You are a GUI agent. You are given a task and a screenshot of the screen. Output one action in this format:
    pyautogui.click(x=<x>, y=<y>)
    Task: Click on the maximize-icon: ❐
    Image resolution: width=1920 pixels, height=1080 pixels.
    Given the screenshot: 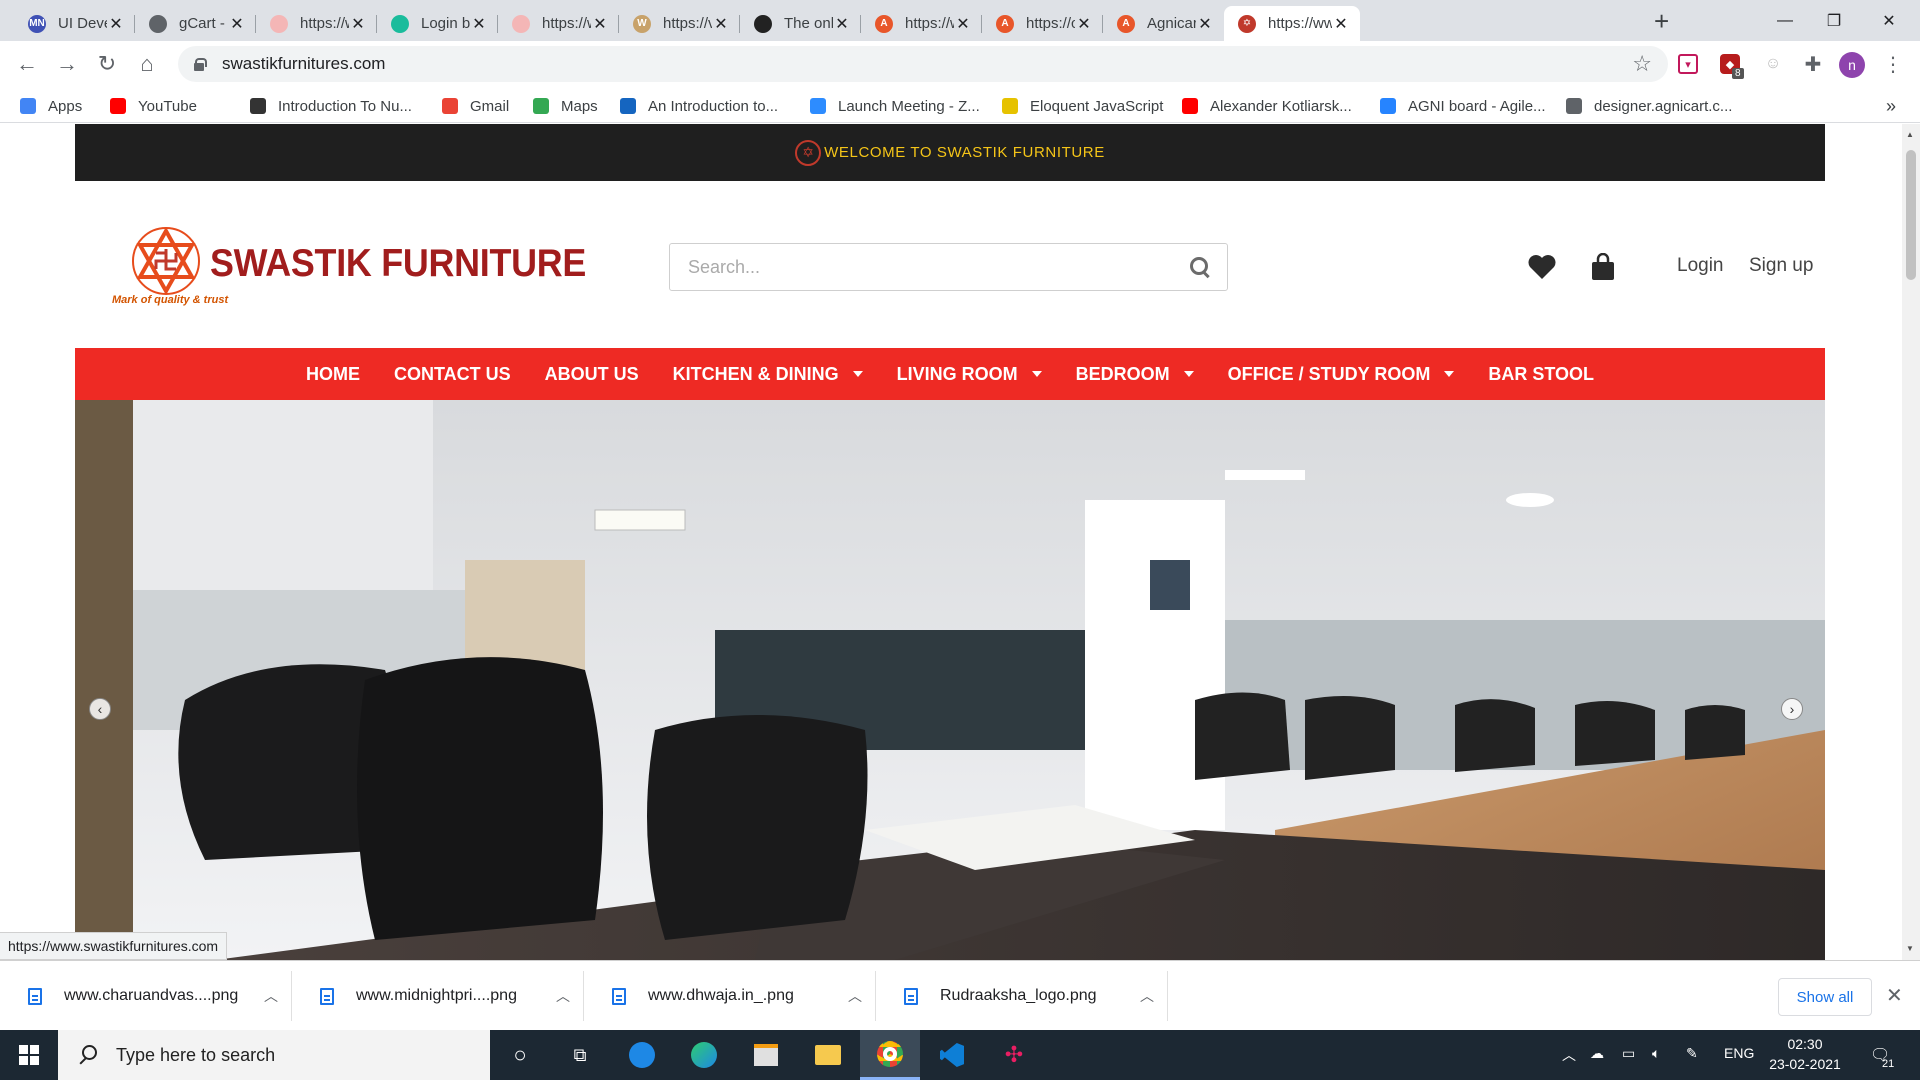 What is the action you would take?
    pyautogui.click(x=1834, y=20)
    